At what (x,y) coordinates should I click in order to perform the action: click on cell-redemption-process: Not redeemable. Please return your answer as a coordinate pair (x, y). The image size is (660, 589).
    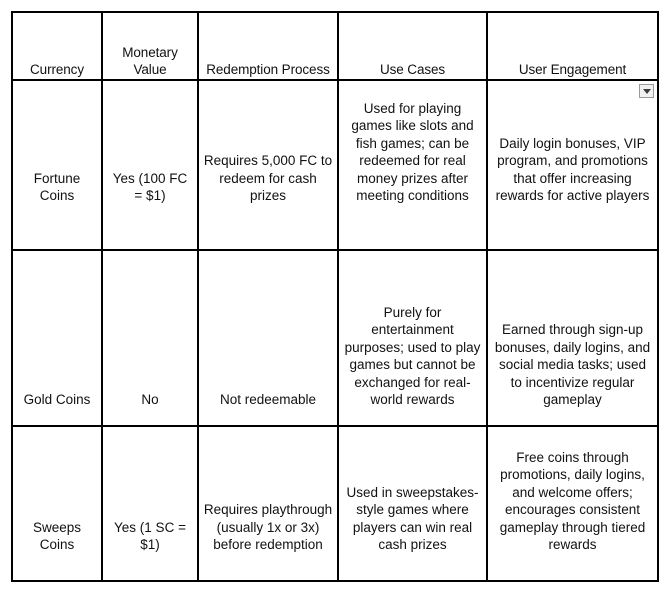
    Looking at the image, I should click on (268, 338).